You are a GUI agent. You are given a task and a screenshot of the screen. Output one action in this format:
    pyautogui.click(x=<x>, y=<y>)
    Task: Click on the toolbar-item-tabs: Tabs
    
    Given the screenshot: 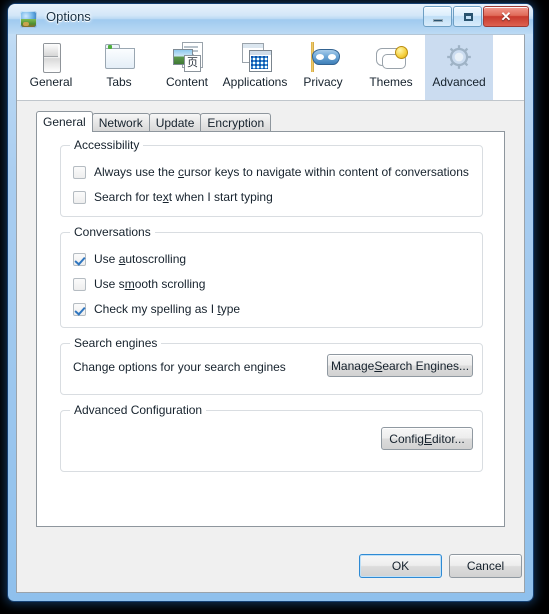 What is the action you would take?
    pyautogui.click(x=119, y=67)
    